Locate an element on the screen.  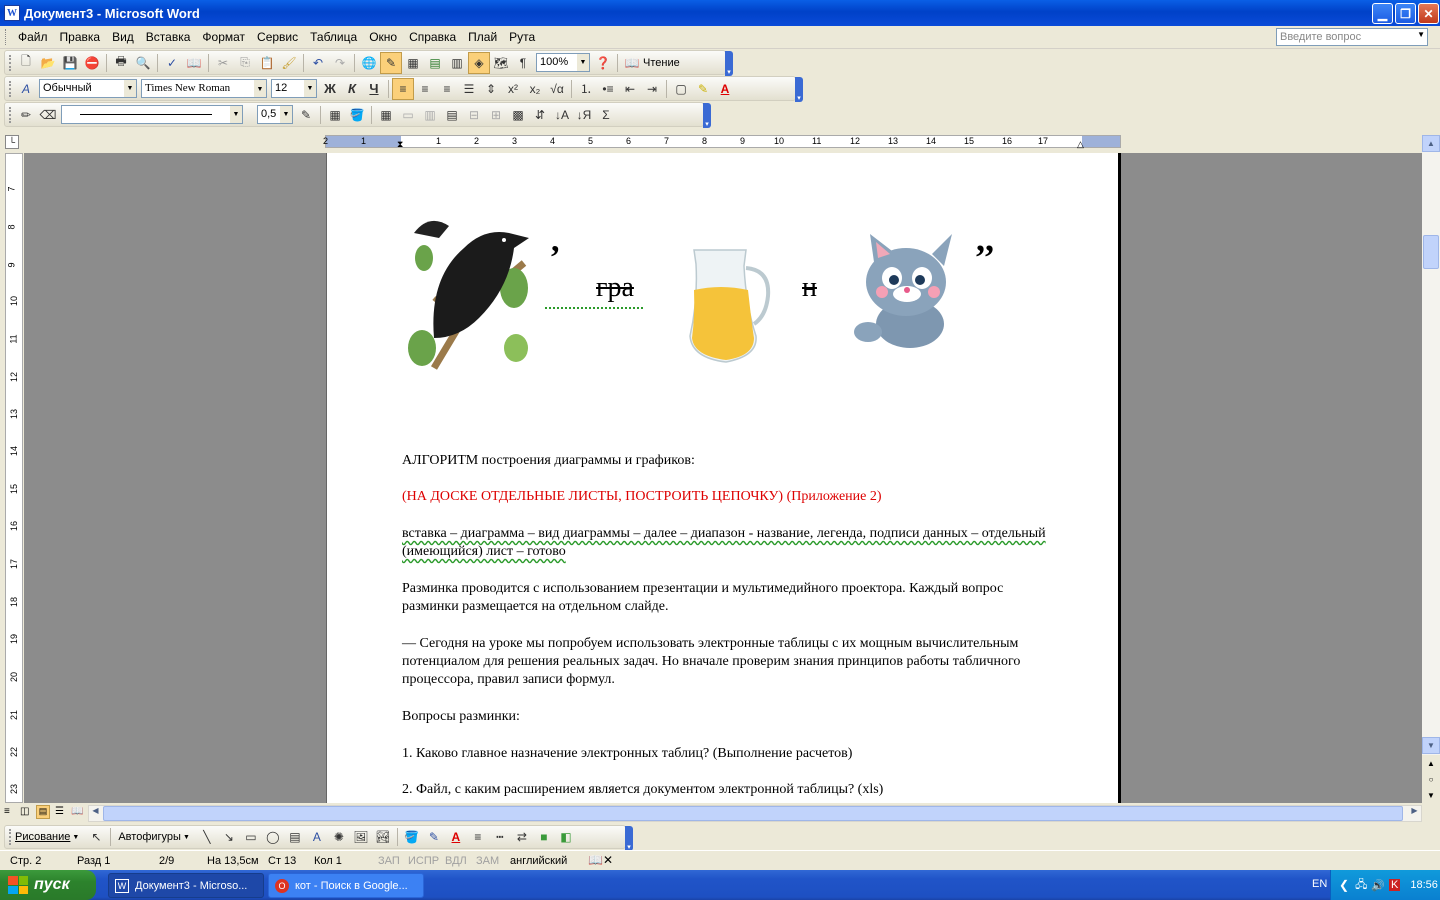
redo-icon: ↷ is located at coordinates (340, 63).